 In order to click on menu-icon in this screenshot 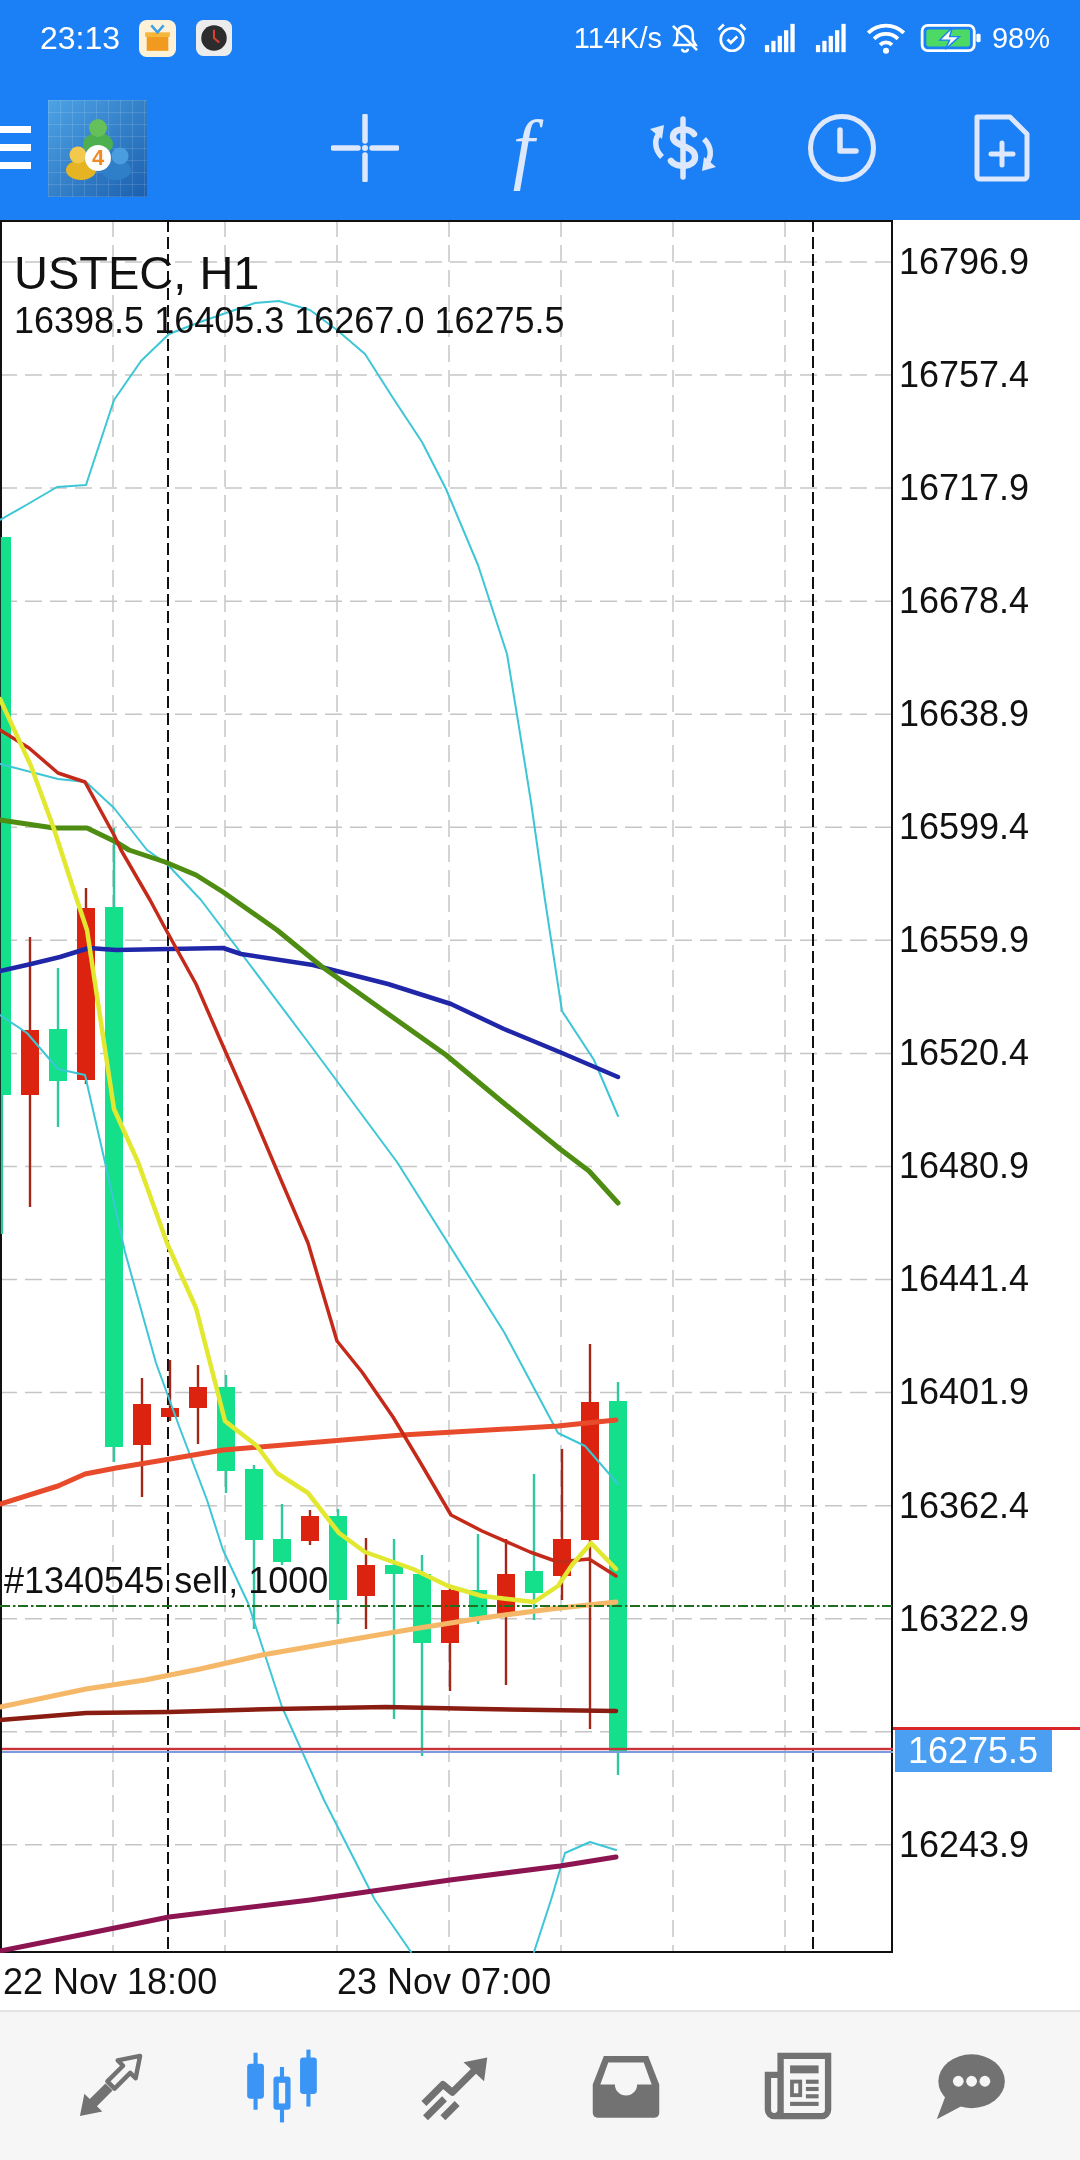, I will do `click(15, 148)`.